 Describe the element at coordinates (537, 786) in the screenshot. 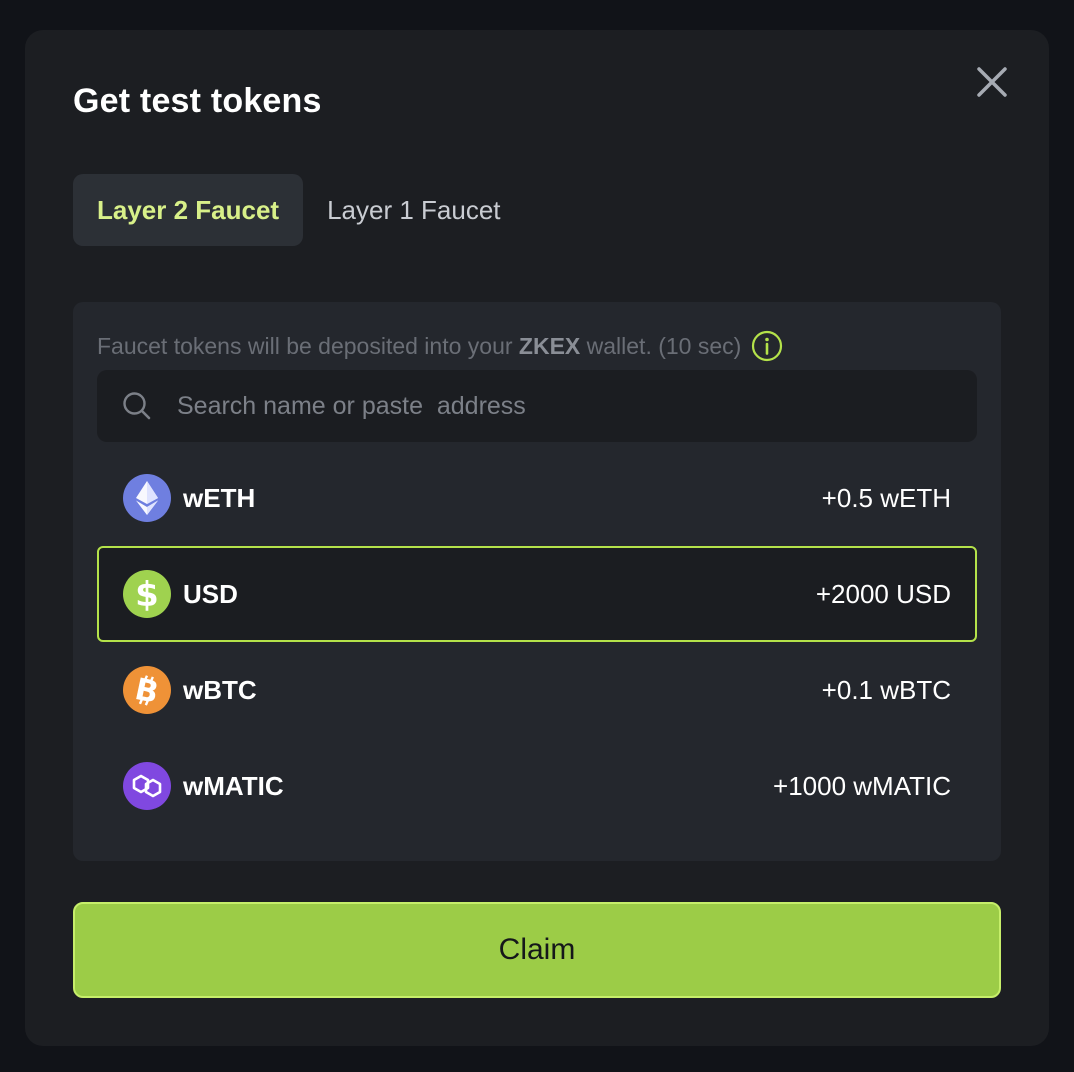

I see `token-row-wmatic: wMATIC +1000 wMATIC` at that location.